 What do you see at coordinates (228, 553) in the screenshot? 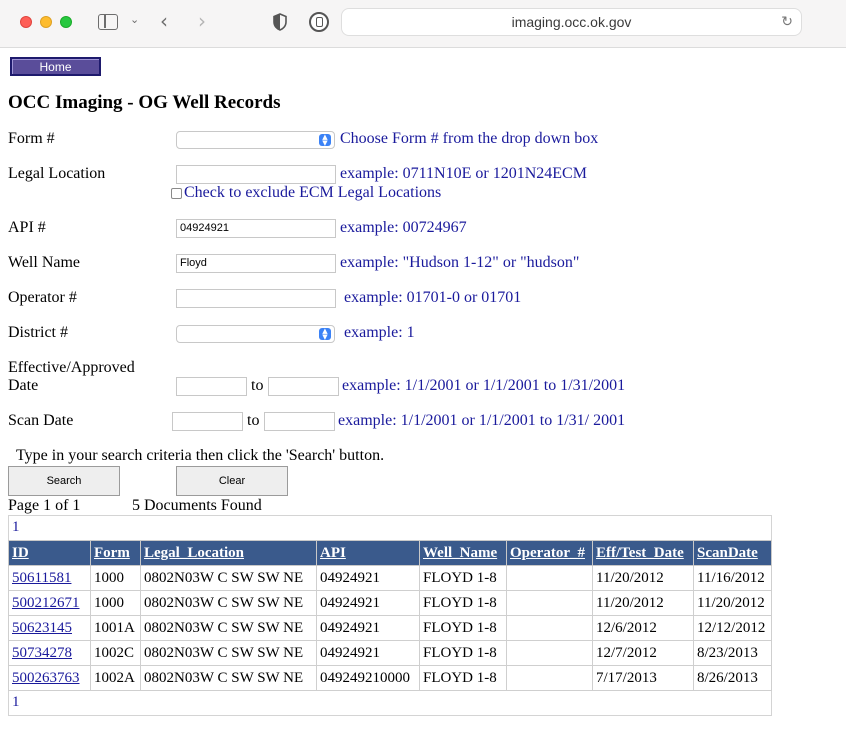
I see `column-header-legal-location: Legal_Location` at bounding box center [228, 553].